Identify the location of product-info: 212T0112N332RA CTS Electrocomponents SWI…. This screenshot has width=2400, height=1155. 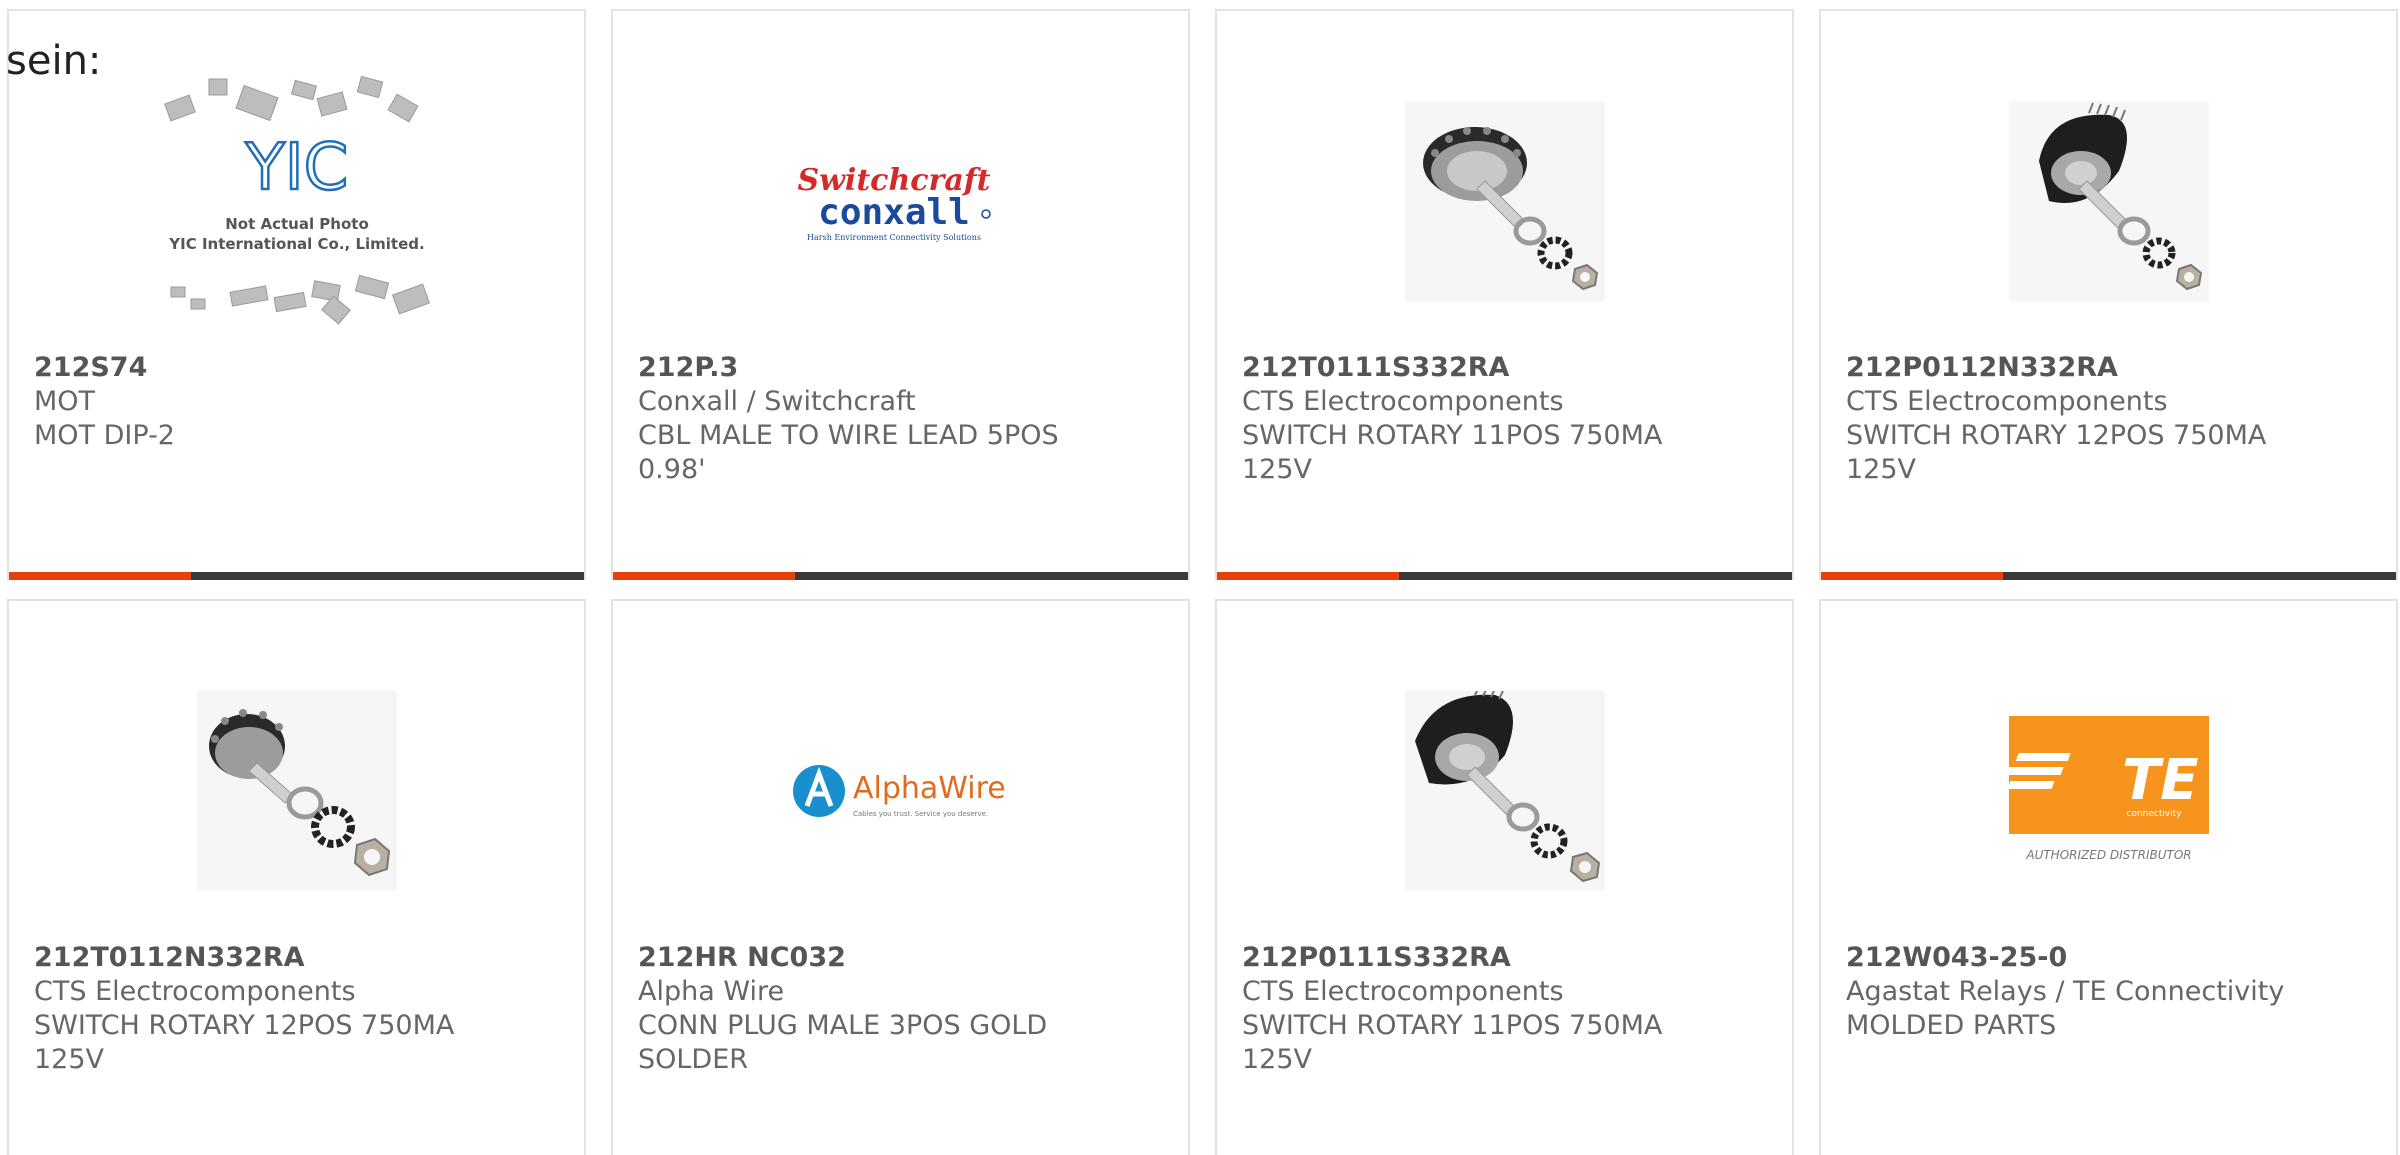
(296, 1009).